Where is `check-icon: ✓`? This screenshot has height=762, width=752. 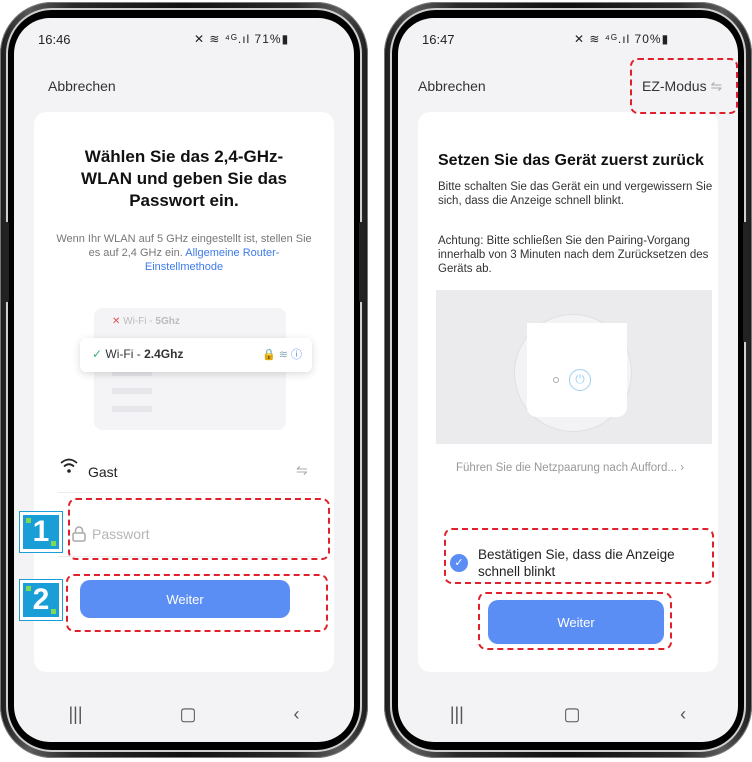
check-icon: ✓ is located at coordinates (97, 354).